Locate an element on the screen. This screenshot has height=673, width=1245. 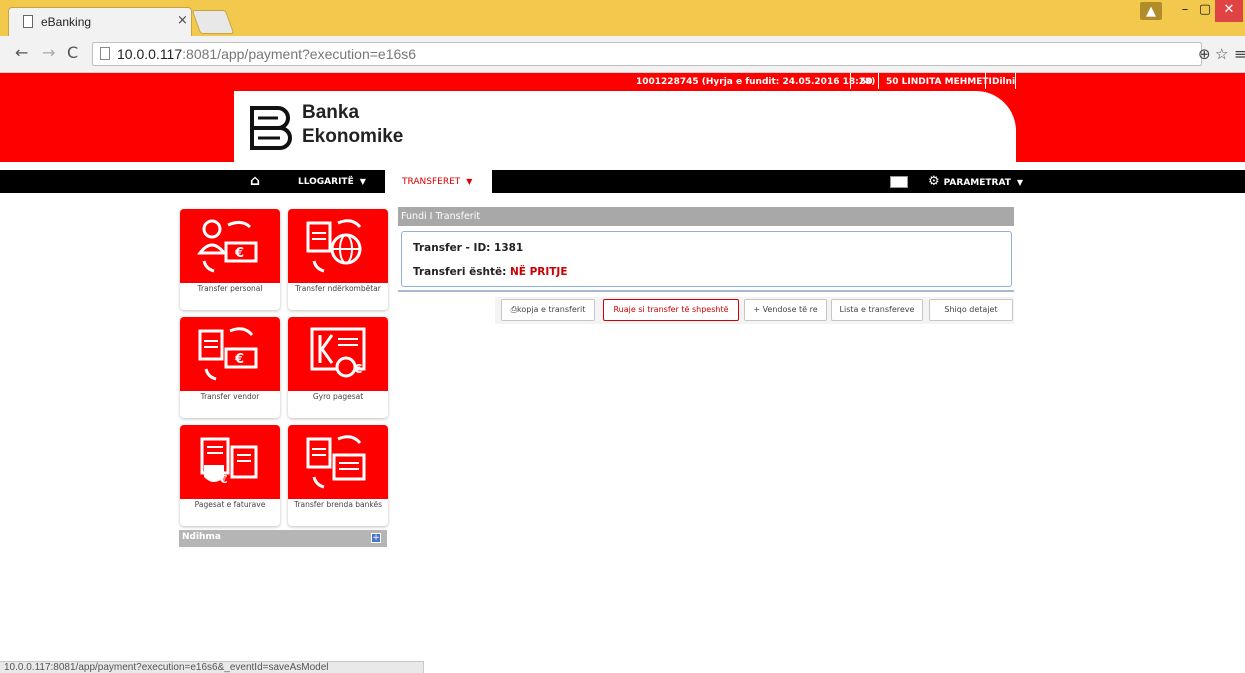
copy-transfer-button: ⎙kopja e transferit is located at coordinates (548, 310).